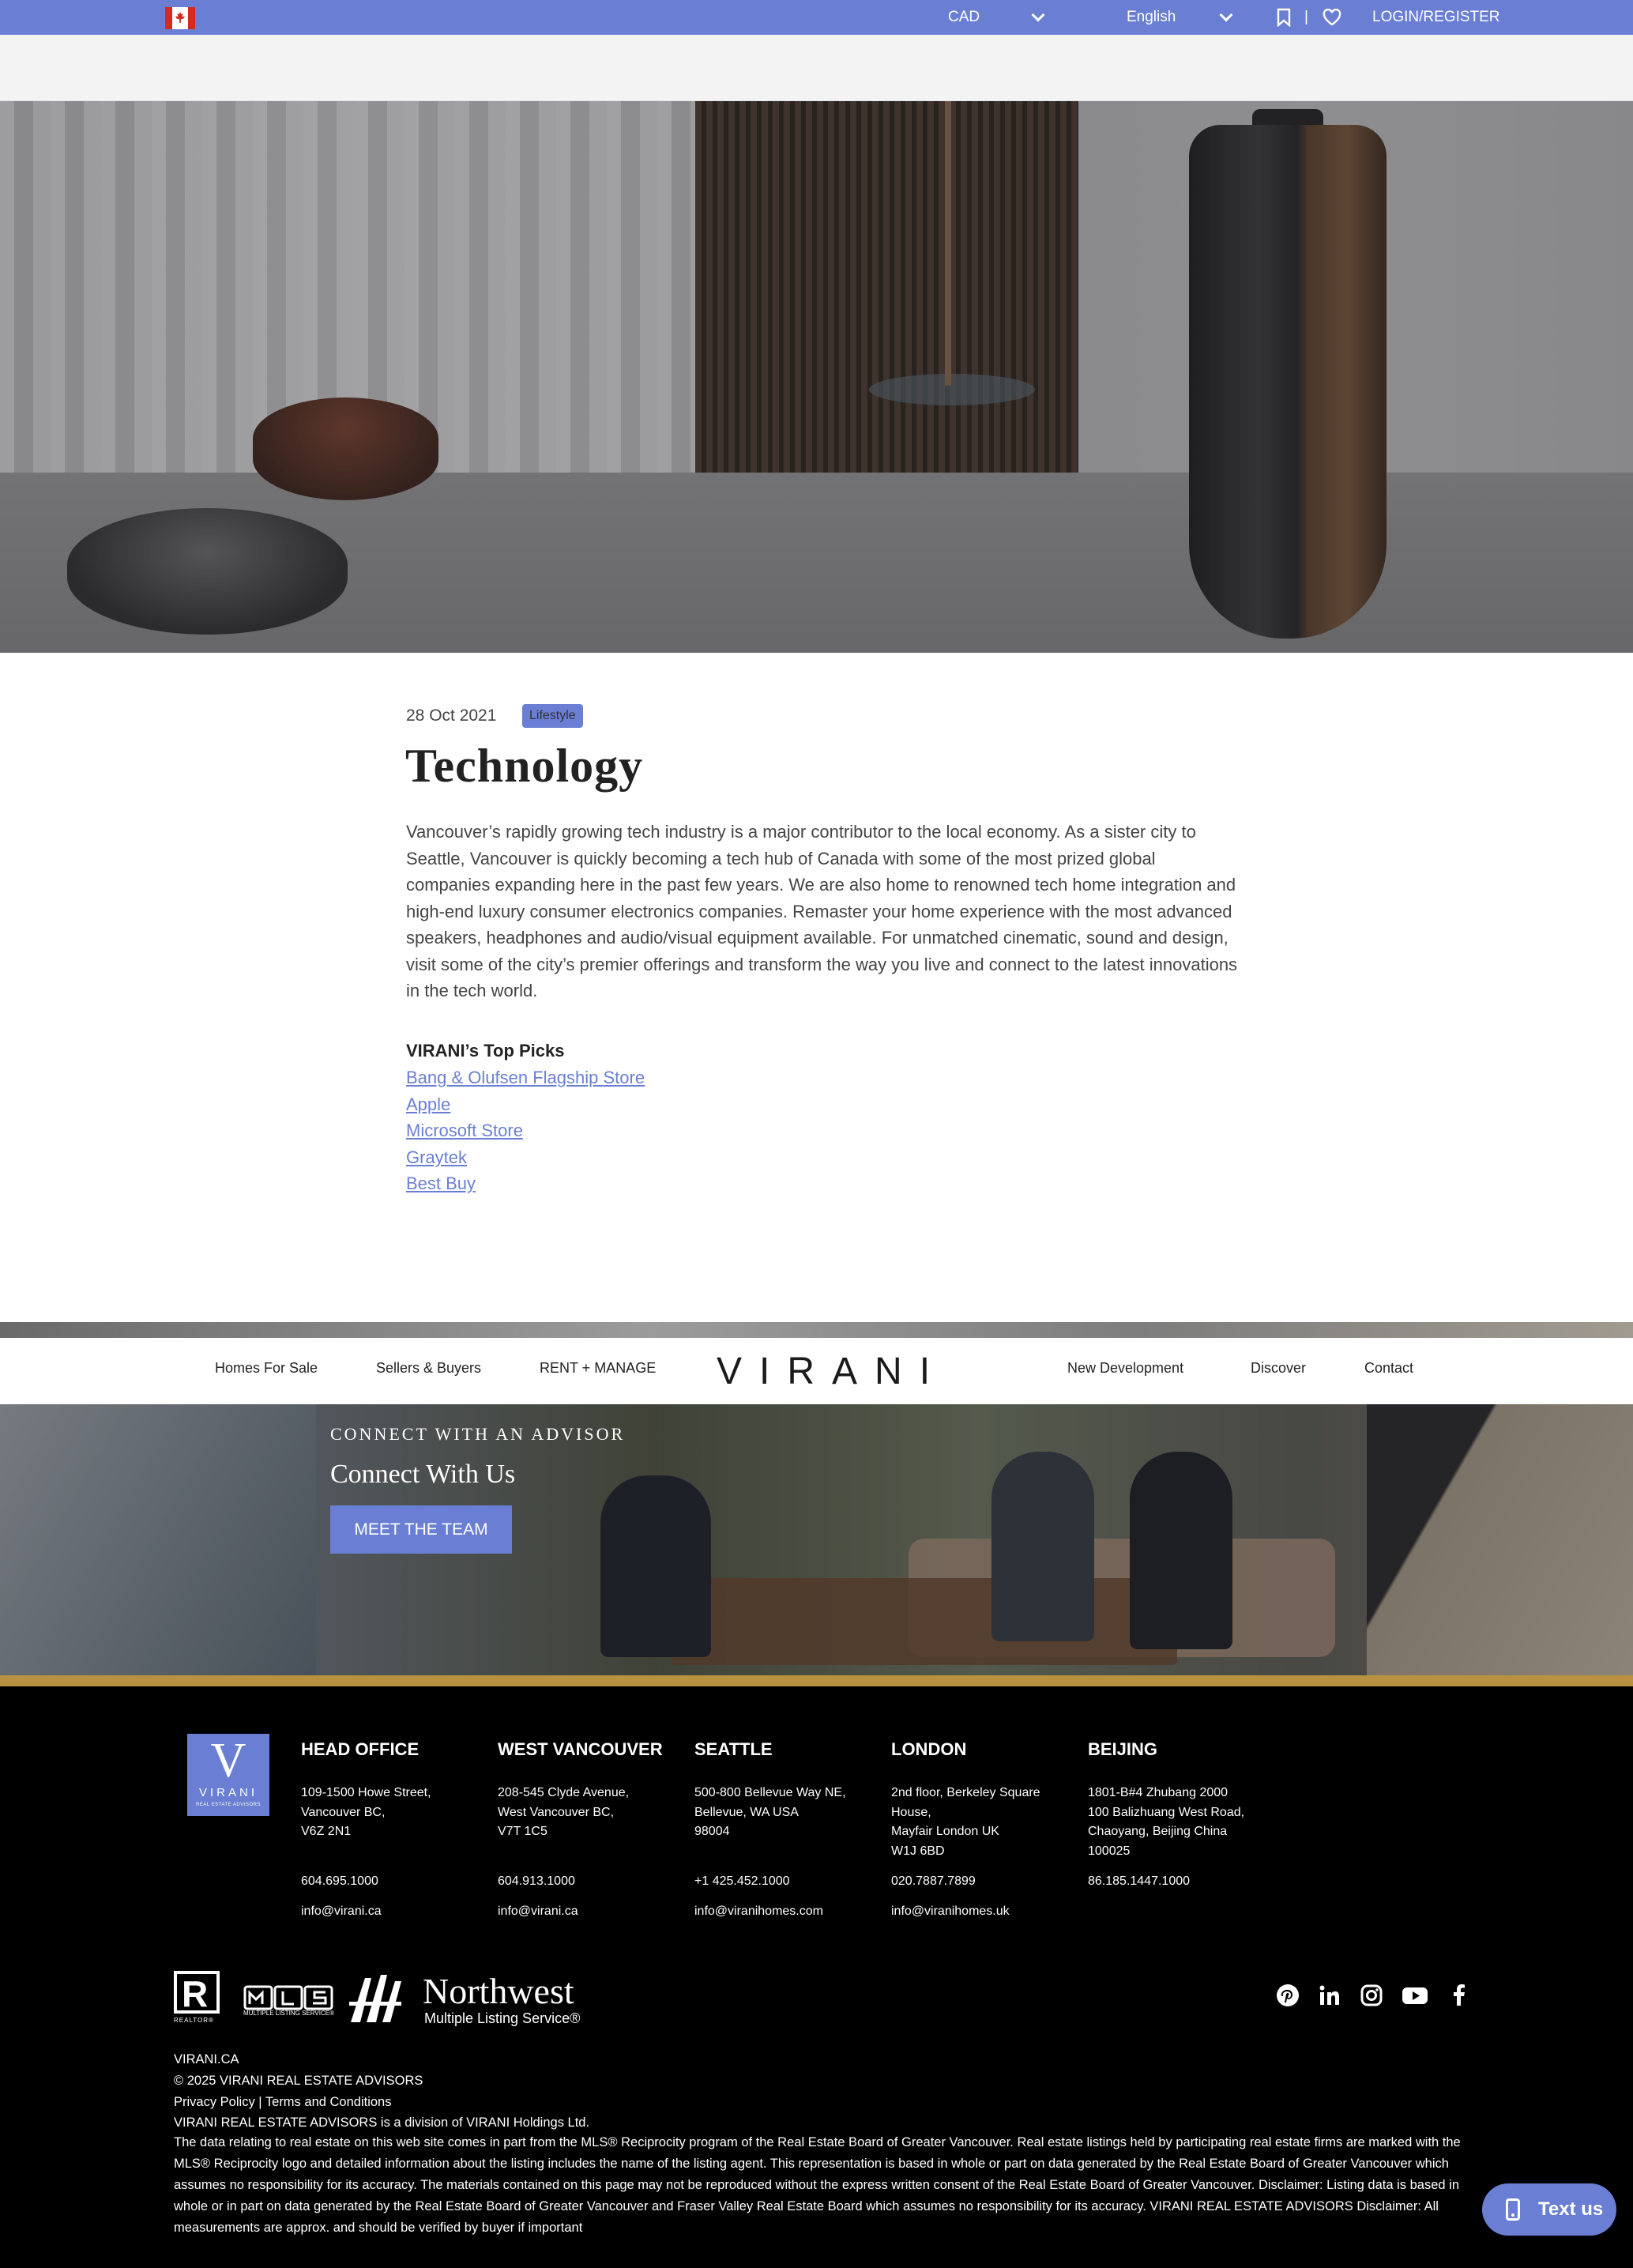 The height and width of the screenshot is (2268, 1633). What do you see at coordinates (339, 1882) in the screenshot?
I see `office-phone: 604.695.1000` at bounding box center [339, 1882].